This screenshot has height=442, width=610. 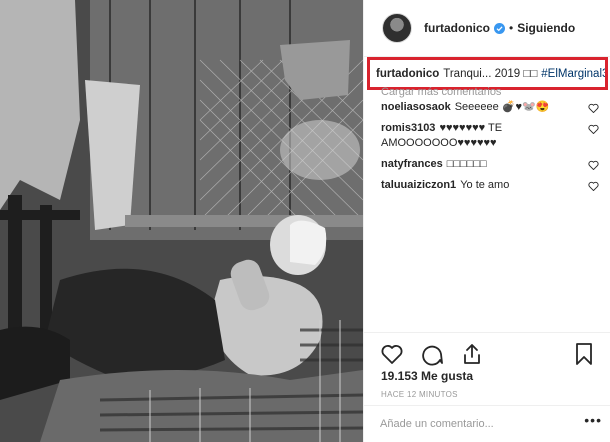 What do you see at coordinates (427, 376) in the screenshot?
I see `likes-count: 19.153 Me gusta` at bounding box center [427, 376].